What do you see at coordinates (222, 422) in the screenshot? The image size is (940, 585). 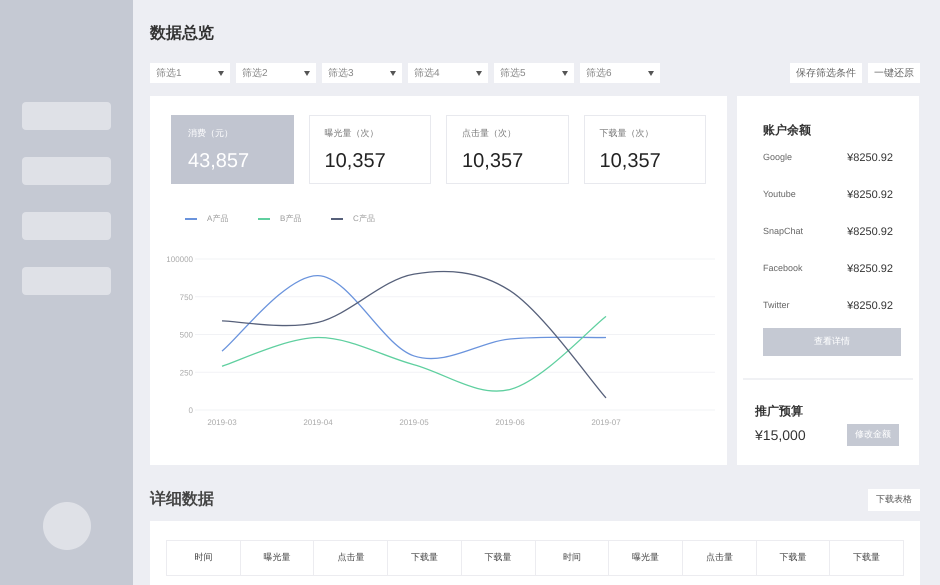 I see `x-tick-label: 2019-03` at bounding box center [222, 422].